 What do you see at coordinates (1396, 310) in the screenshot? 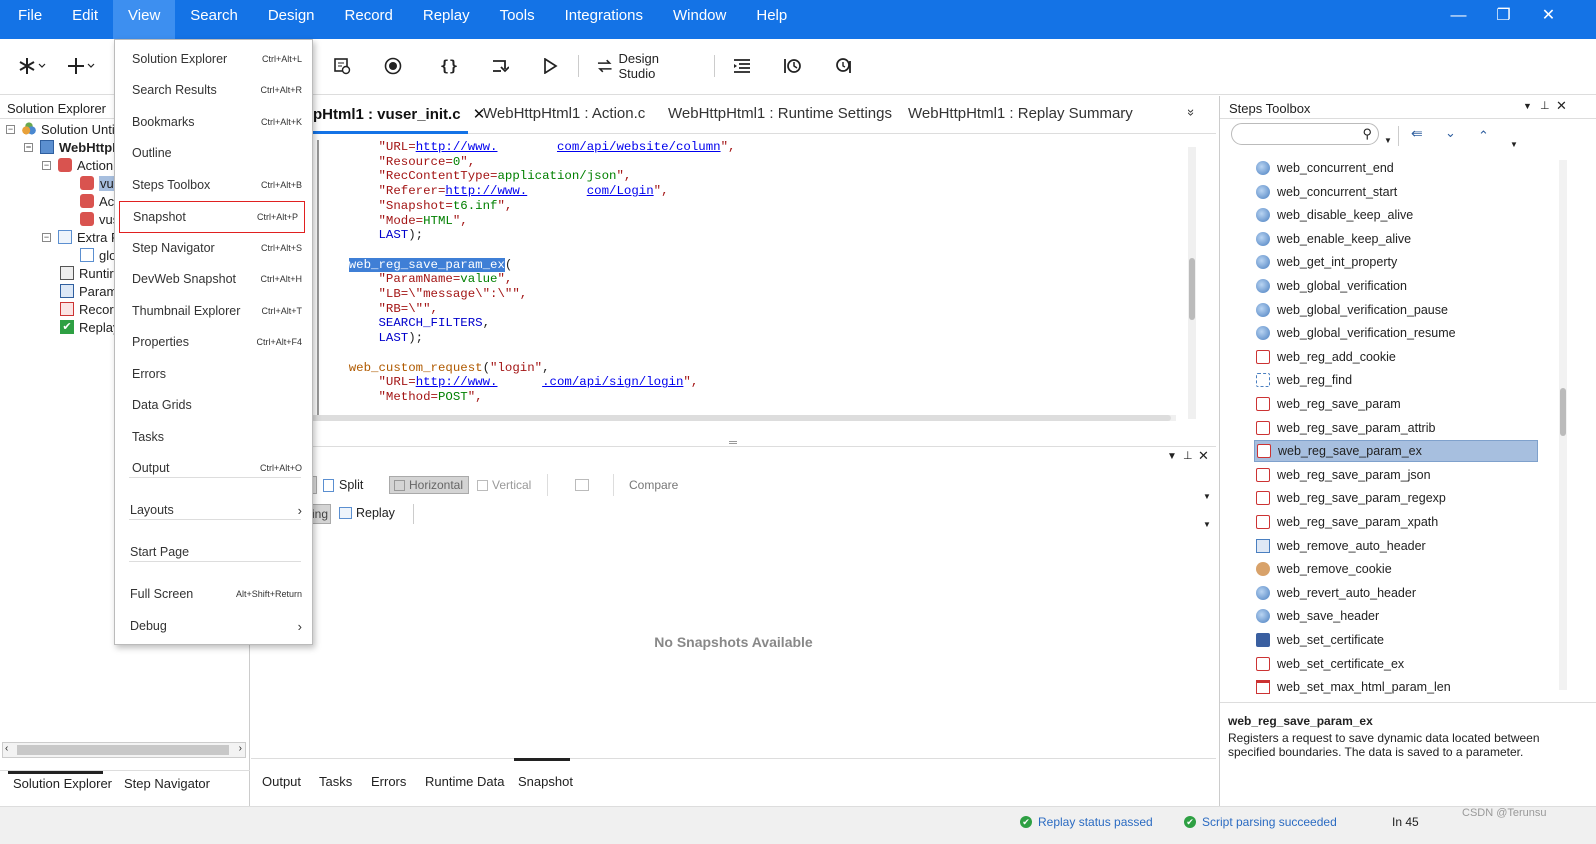
I see `step-item-web-global-verification-pause: web_global_verification_pause` at bounding box center [1396, 310].